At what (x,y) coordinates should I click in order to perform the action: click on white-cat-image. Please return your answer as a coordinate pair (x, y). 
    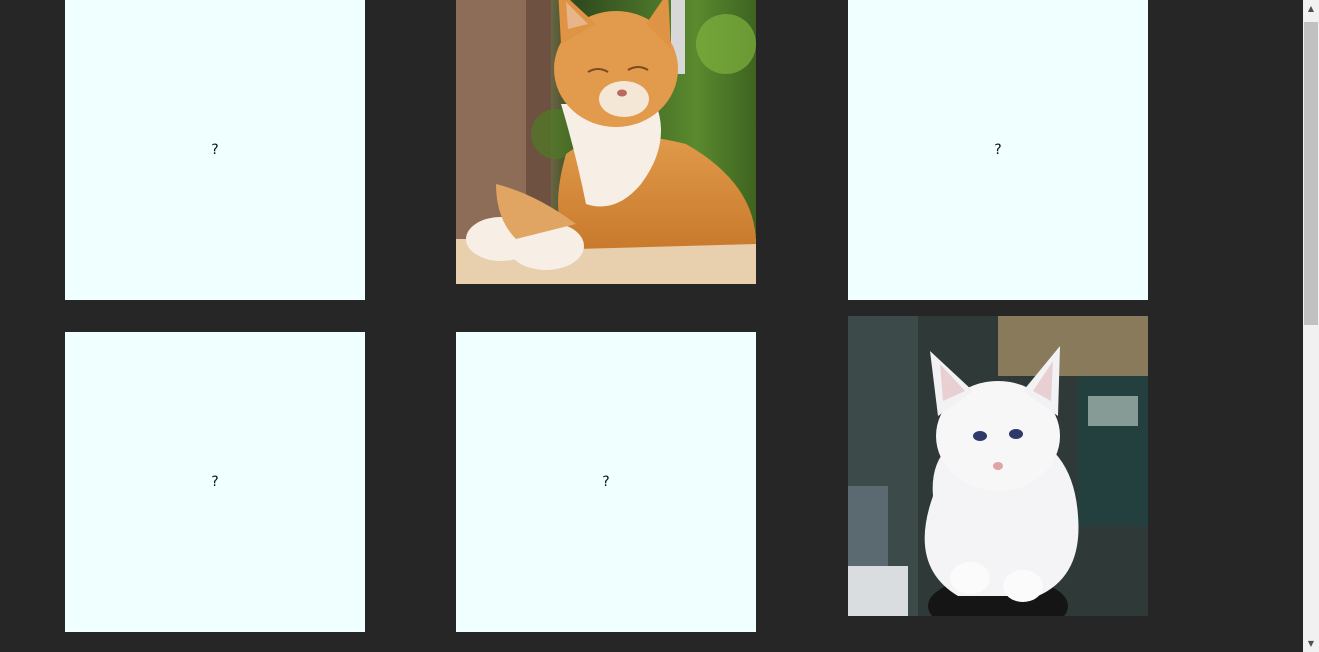
    Looking at the image, I should click on (998, 466).